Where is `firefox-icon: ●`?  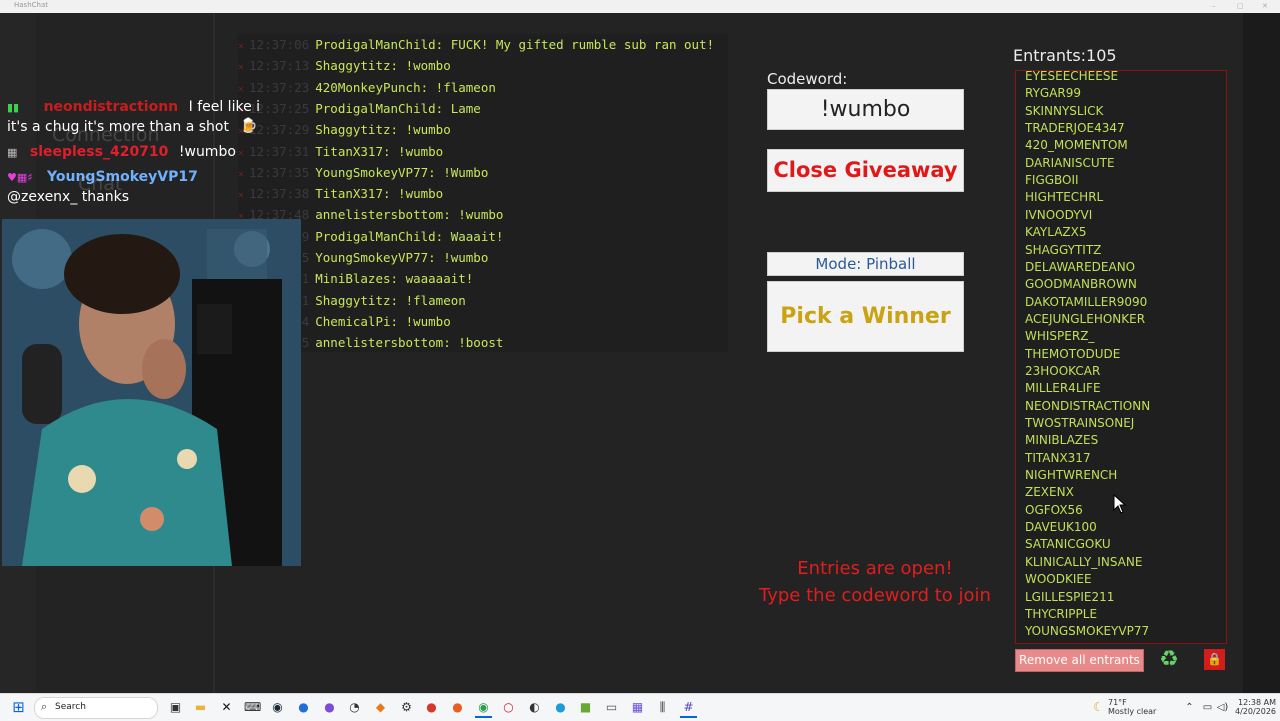 firefox-icon: ● is located at coordinates (457, 707).